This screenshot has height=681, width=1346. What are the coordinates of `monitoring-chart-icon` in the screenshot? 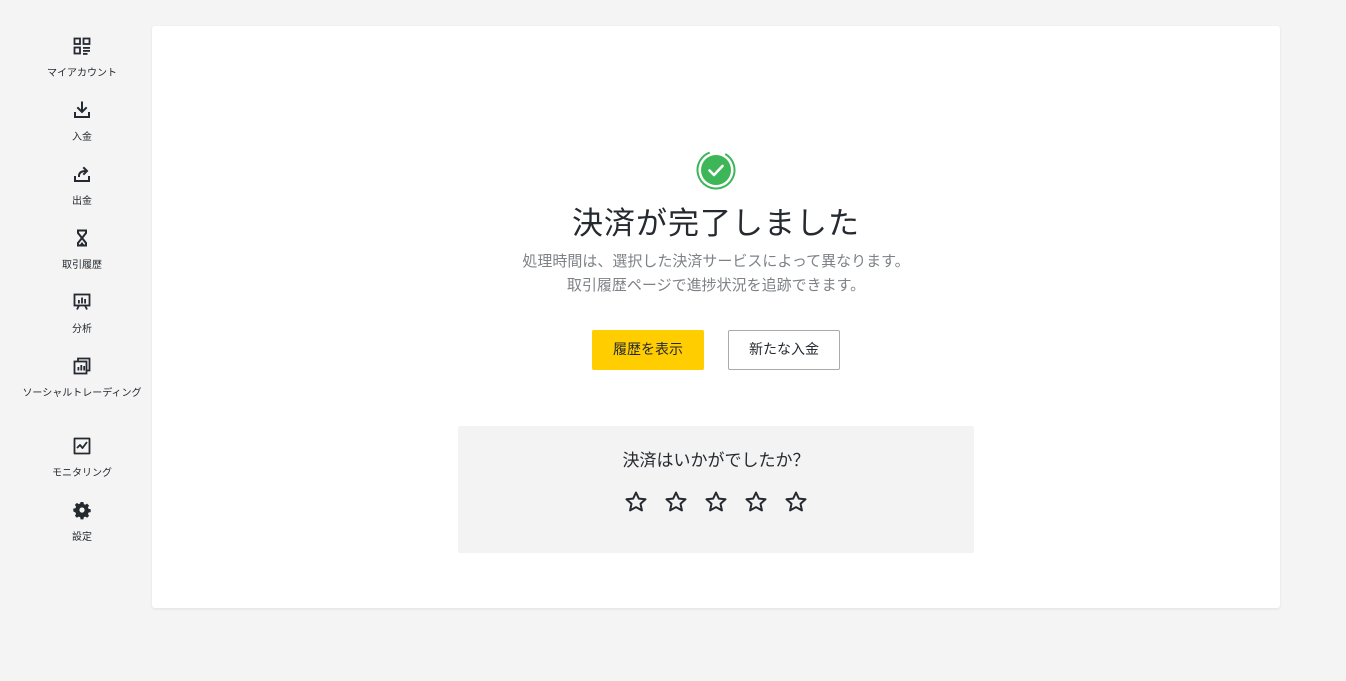 It's located at (82, 446).